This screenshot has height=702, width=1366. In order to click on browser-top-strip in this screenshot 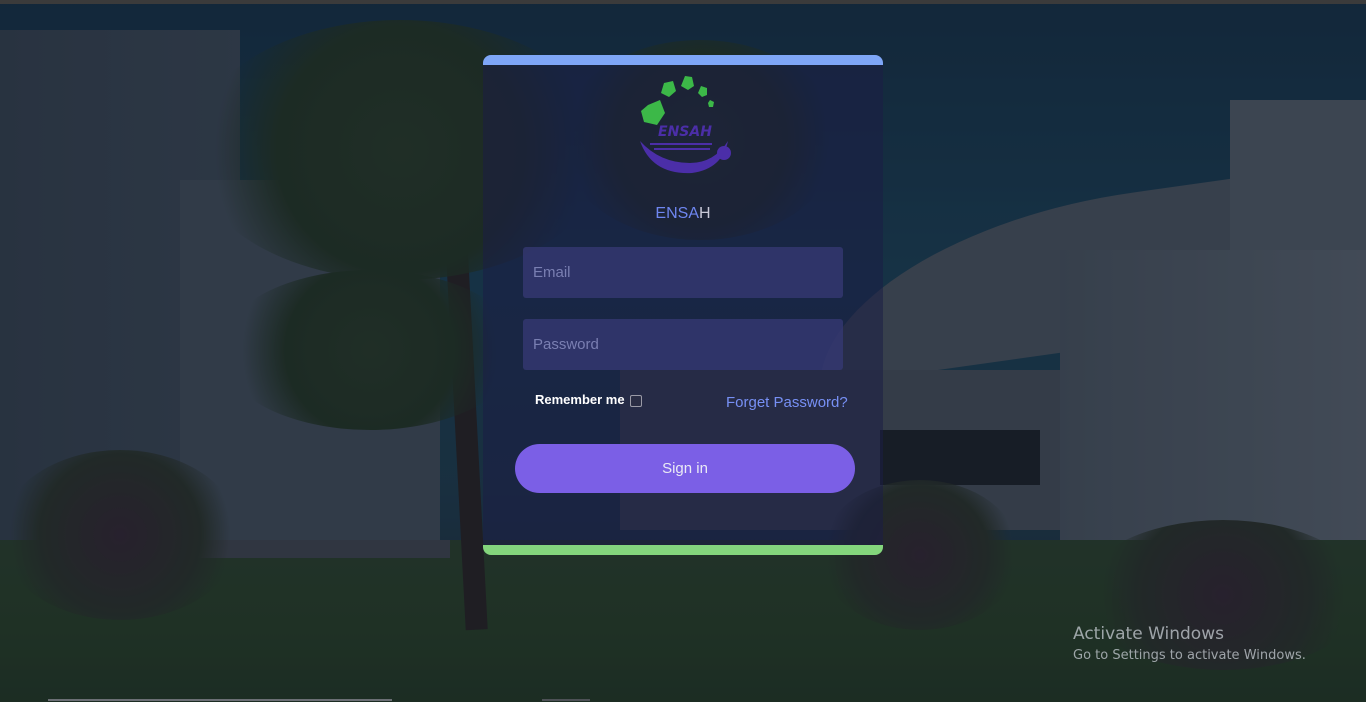, I will do `click(683, 2)`.